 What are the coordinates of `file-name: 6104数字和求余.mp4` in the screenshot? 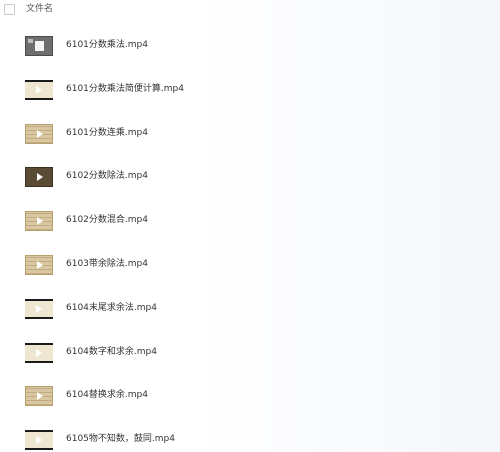 It's located at (111, 352).